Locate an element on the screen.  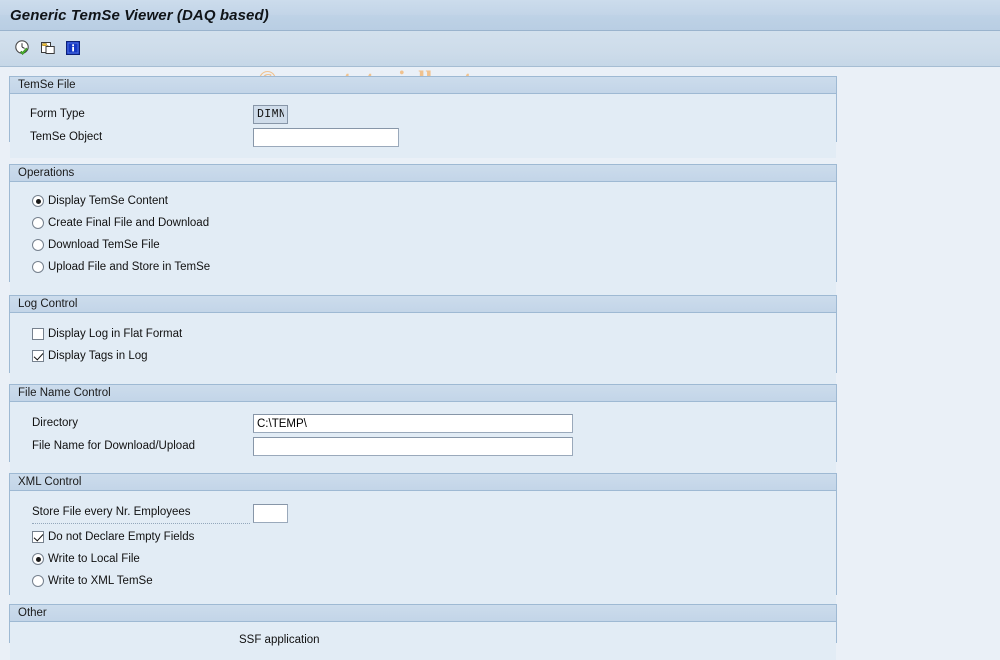
checkbox-display-tags-in-log: Display Tags in Log is located at coordinates (90, 356).